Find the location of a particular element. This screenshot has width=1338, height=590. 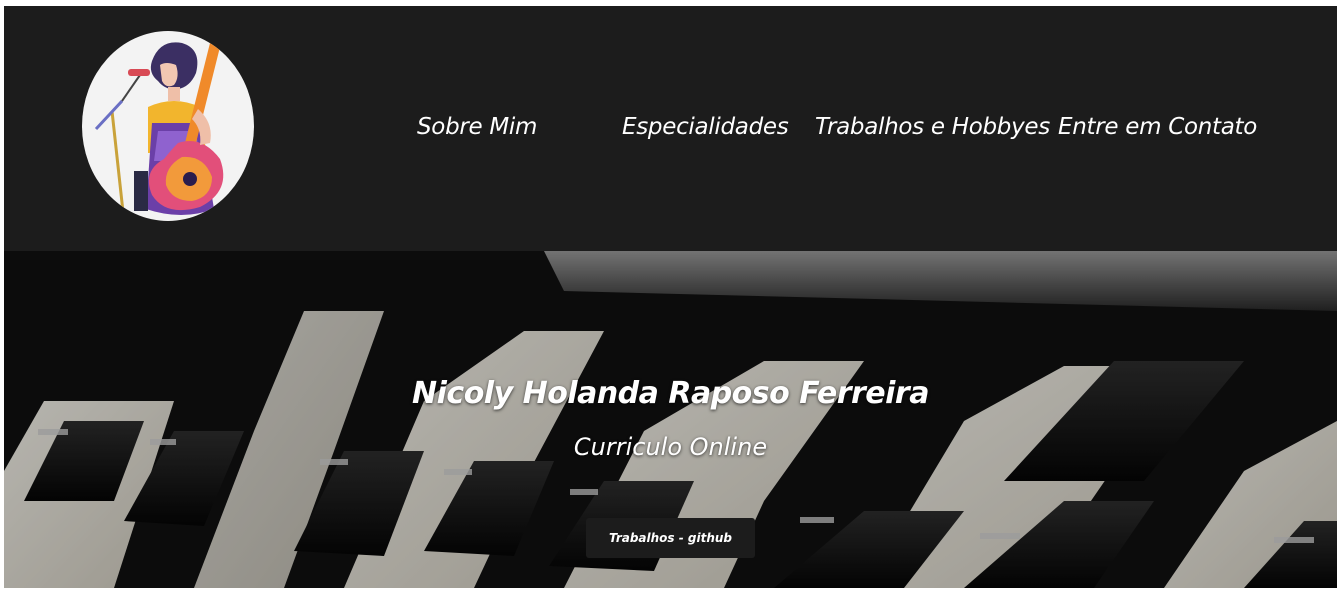

hero-title: Nicoly Holanda Raposo Ferreira is located at coordinates (670, 393).